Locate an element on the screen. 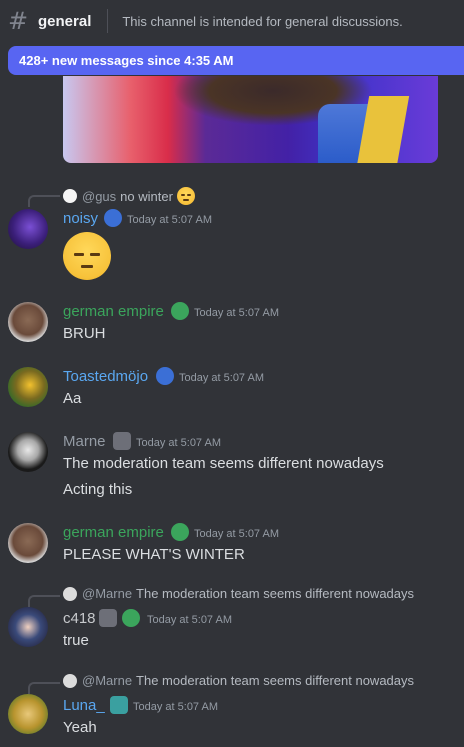 This screenshot has height=747, width=464. username: noisy is located at coordinates (80, 218).